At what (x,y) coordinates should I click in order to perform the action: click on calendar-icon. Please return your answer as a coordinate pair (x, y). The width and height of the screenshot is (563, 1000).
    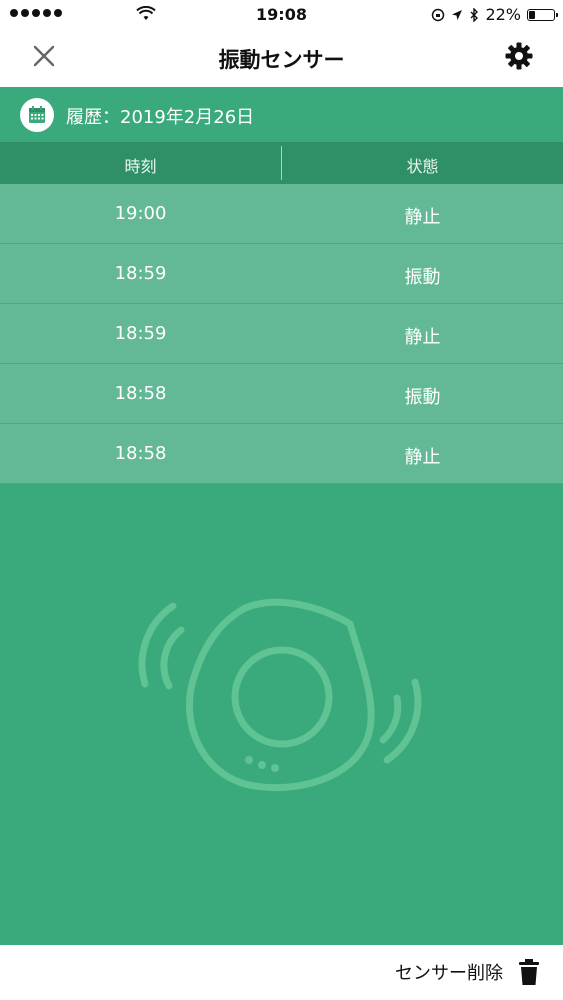
    Looking at the image, I should click on (37, 115).